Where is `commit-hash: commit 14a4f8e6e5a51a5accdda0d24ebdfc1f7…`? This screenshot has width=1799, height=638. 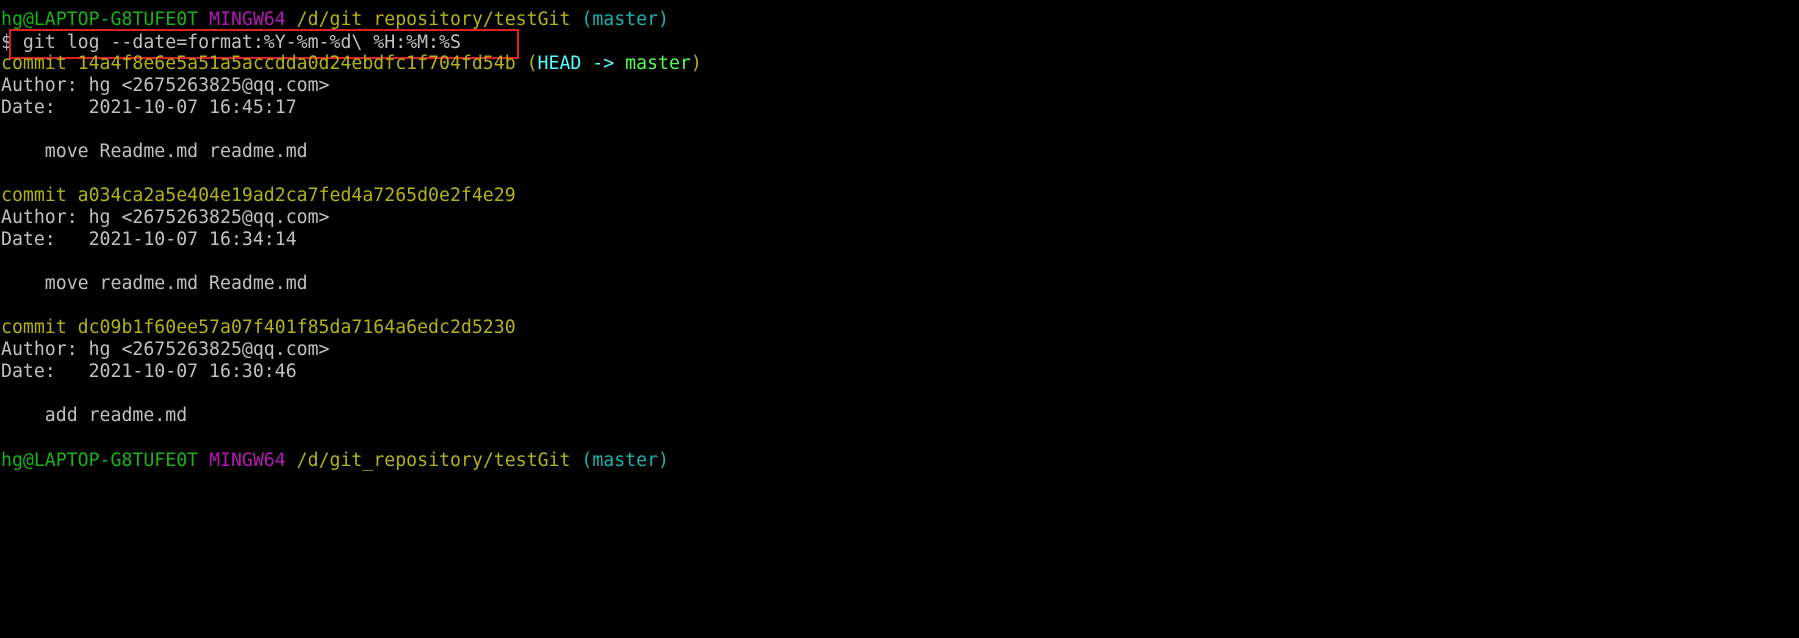 commit-hash: commit 14a4f8e6e5a51a5accdda0d24ebdfc1f7… is located at coordinates (258, 63).